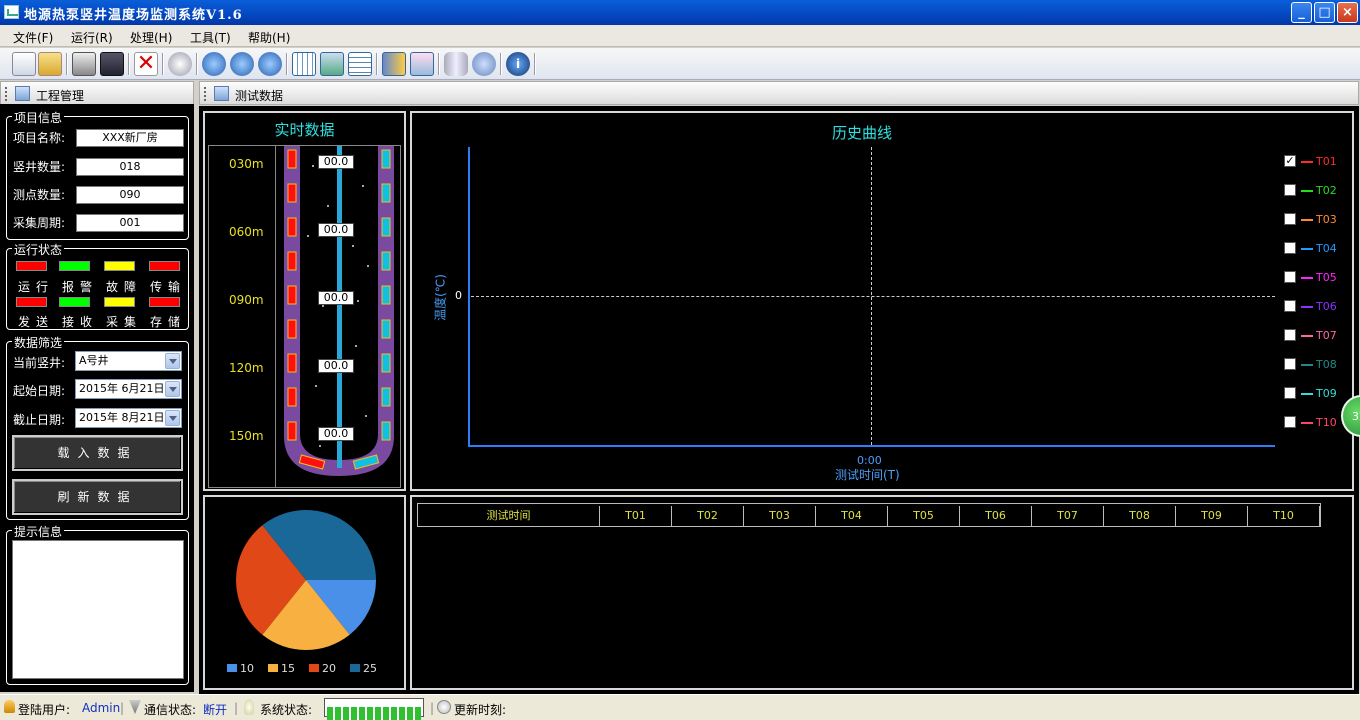  What do you see at coordinates (74, 302) in the screenshot?
I see `led-receive` at bounding box center [74, 302].